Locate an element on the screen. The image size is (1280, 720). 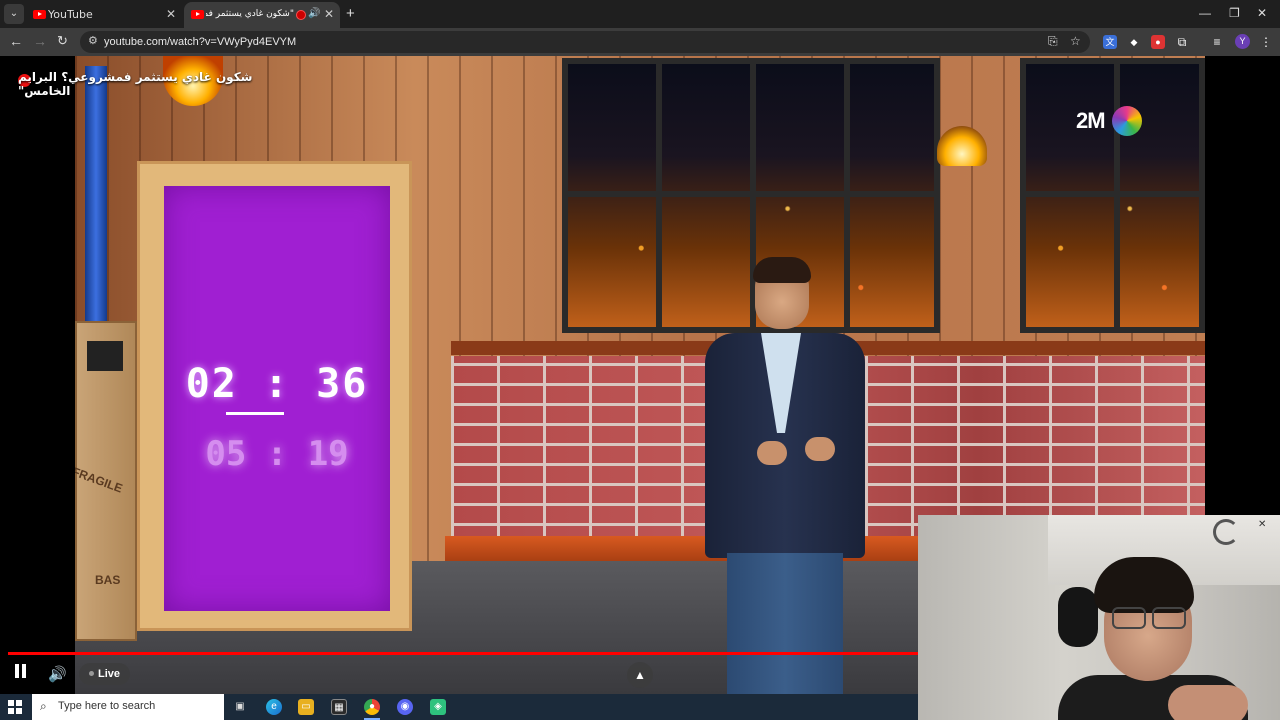
url-text: youtube.com/watch?v=VWyPyd4EVYM is located at coordinates (200, 42).